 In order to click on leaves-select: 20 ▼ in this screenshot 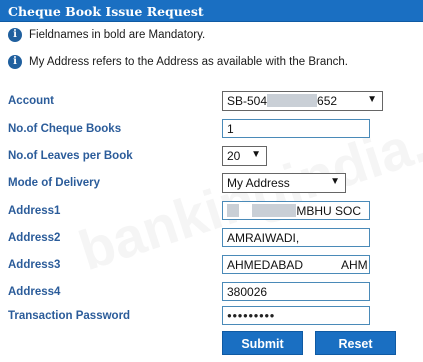, I will do `click(244, 156)`.